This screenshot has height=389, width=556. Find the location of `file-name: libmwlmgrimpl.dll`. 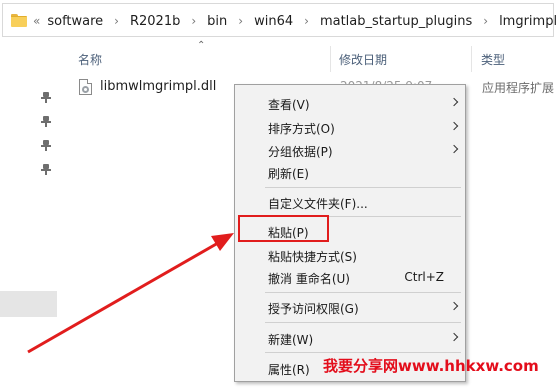

file-name: libmwlmgrimpl.dll is located at coordinates (158, 86).